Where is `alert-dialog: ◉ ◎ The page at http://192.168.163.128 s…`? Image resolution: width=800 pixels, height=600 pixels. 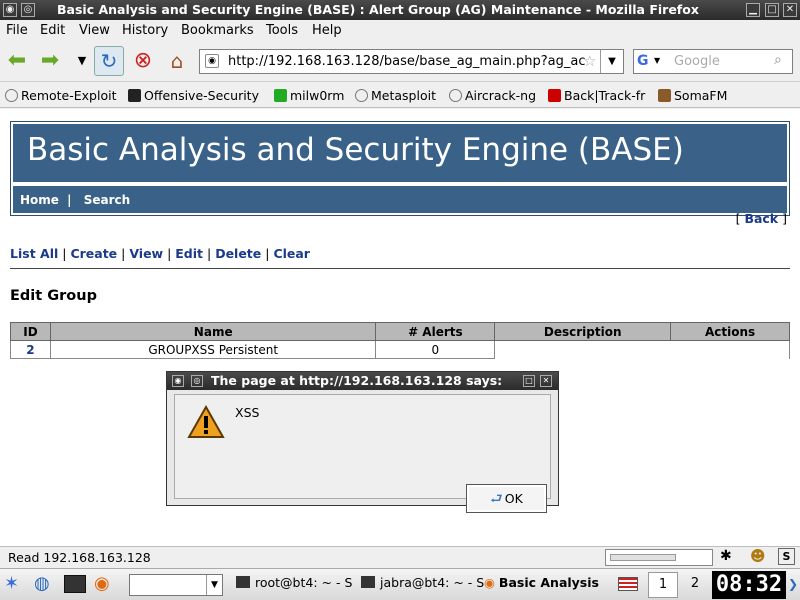 alert-dialog: ◉ ◎ The page at http://192.168.163.128 s… is located at coordinates (362, 442).